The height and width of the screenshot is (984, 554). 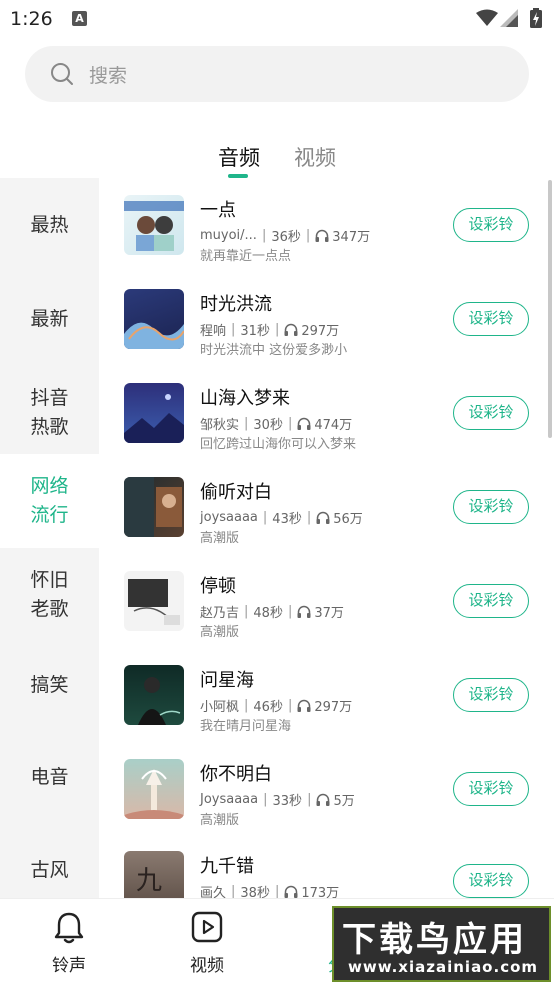 I want to click on category-hottest: 最热, so click(x=49, y=225).